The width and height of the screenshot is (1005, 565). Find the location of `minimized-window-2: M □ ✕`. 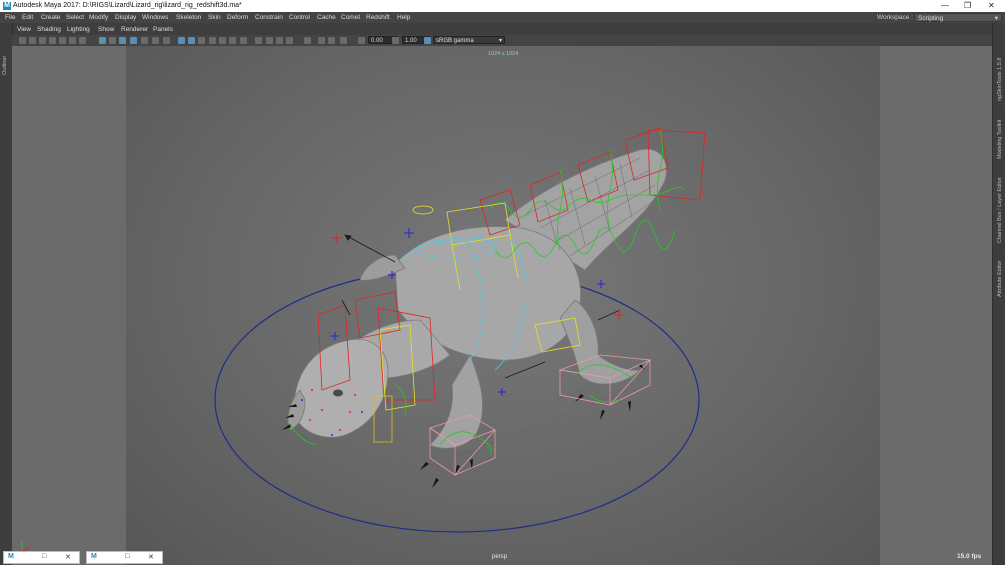

minimized-window-2: M □ ✕ is located at coordinates (124, 557).